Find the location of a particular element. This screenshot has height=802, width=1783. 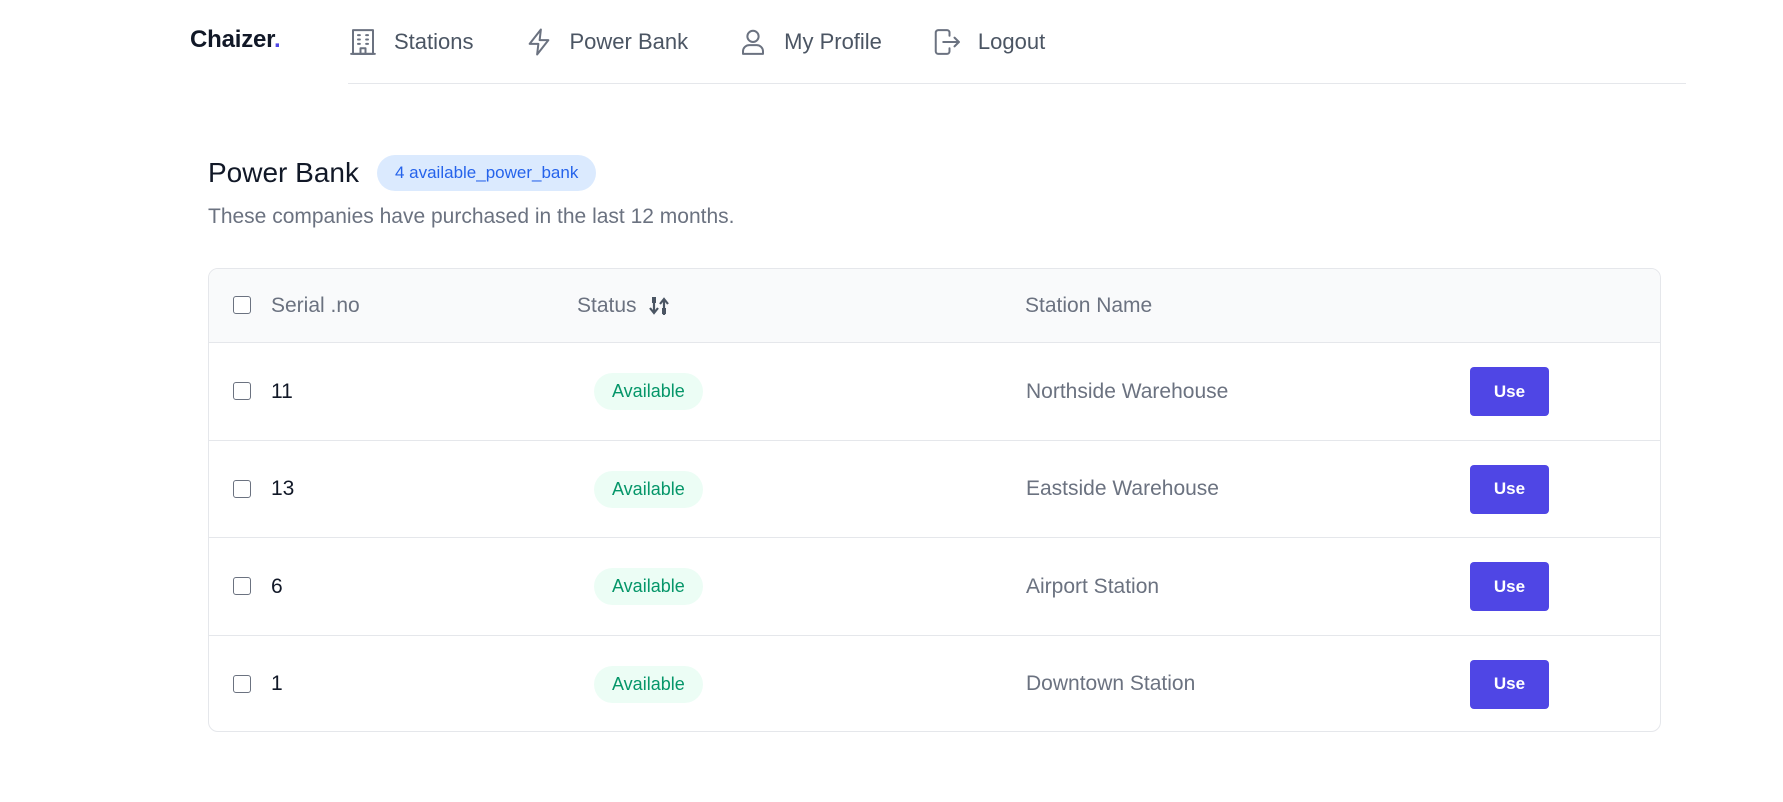

nav-label-my-profile: My Profile is located at coordinates (833, 41).